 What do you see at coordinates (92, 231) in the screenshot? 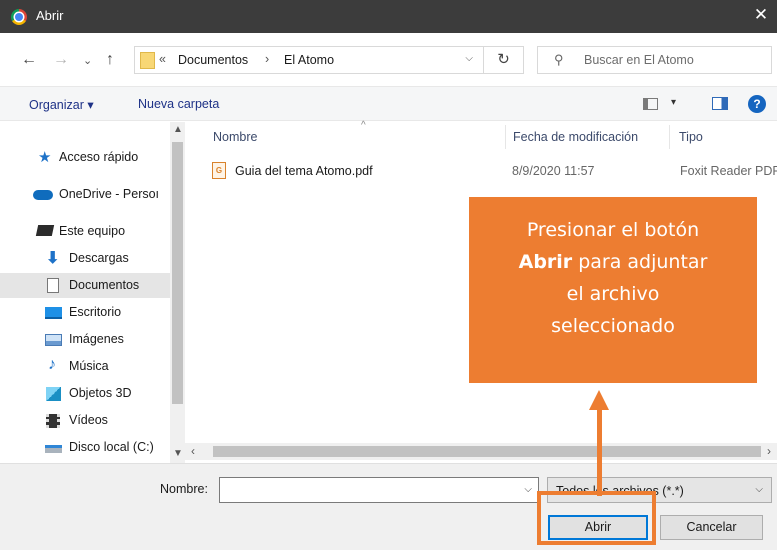
I see `sidebar-item-label: Este equipo` at bounding box center [92, 231].